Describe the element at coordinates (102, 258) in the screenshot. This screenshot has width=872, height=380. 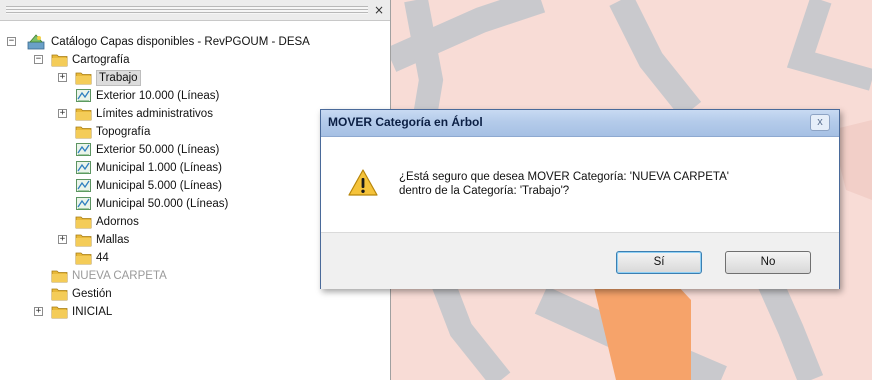
I see `tree-node-label: 44` at that location.